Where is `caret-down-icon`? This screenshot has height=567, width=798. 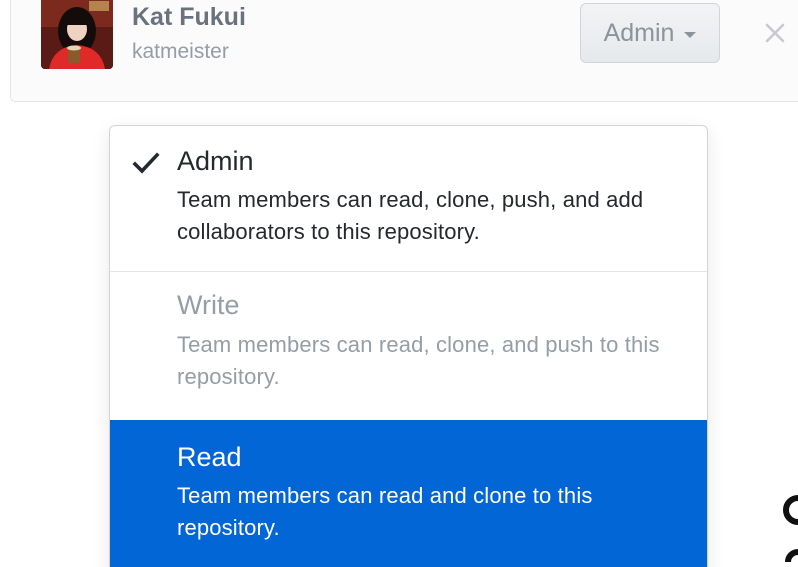
caret-down-icon is located at coordinates (690, 34).